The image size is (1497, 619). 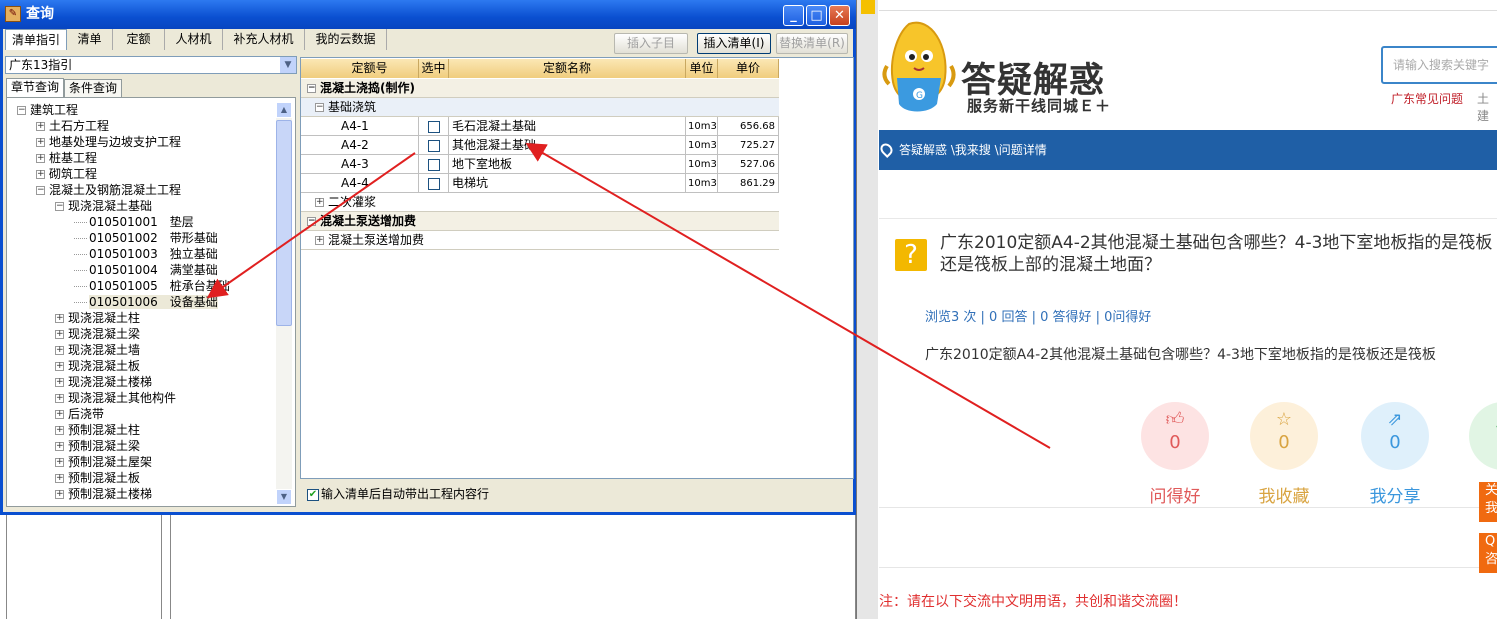 What do you see at coordinates (97, 334) in the screenshot?
I see `tree-node: + 现浇混凝土梁` at bounding box center [97, 334].